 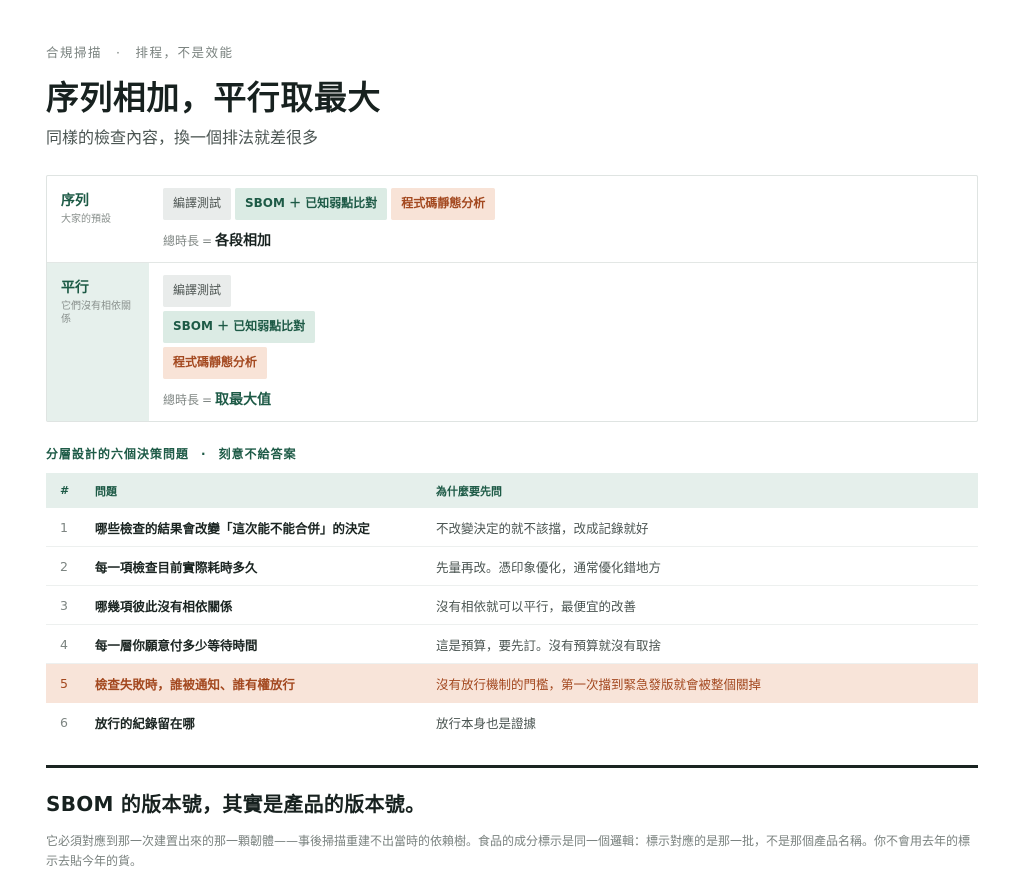 What do you see at coordinates (70, 683) in the screenshot?
I see `row-number: 5` at bounding box center [70, 683].